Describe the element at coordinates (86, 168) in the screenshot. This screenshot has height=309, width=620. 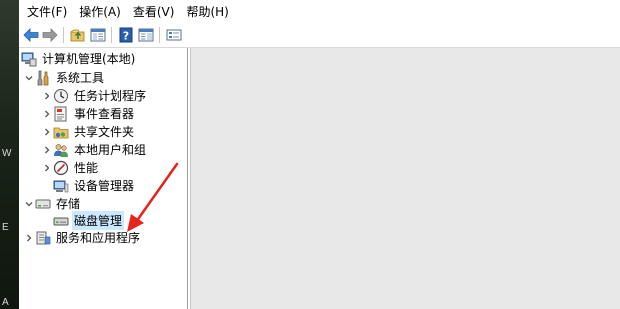
I see `tree-node-label: 性能` at that location.